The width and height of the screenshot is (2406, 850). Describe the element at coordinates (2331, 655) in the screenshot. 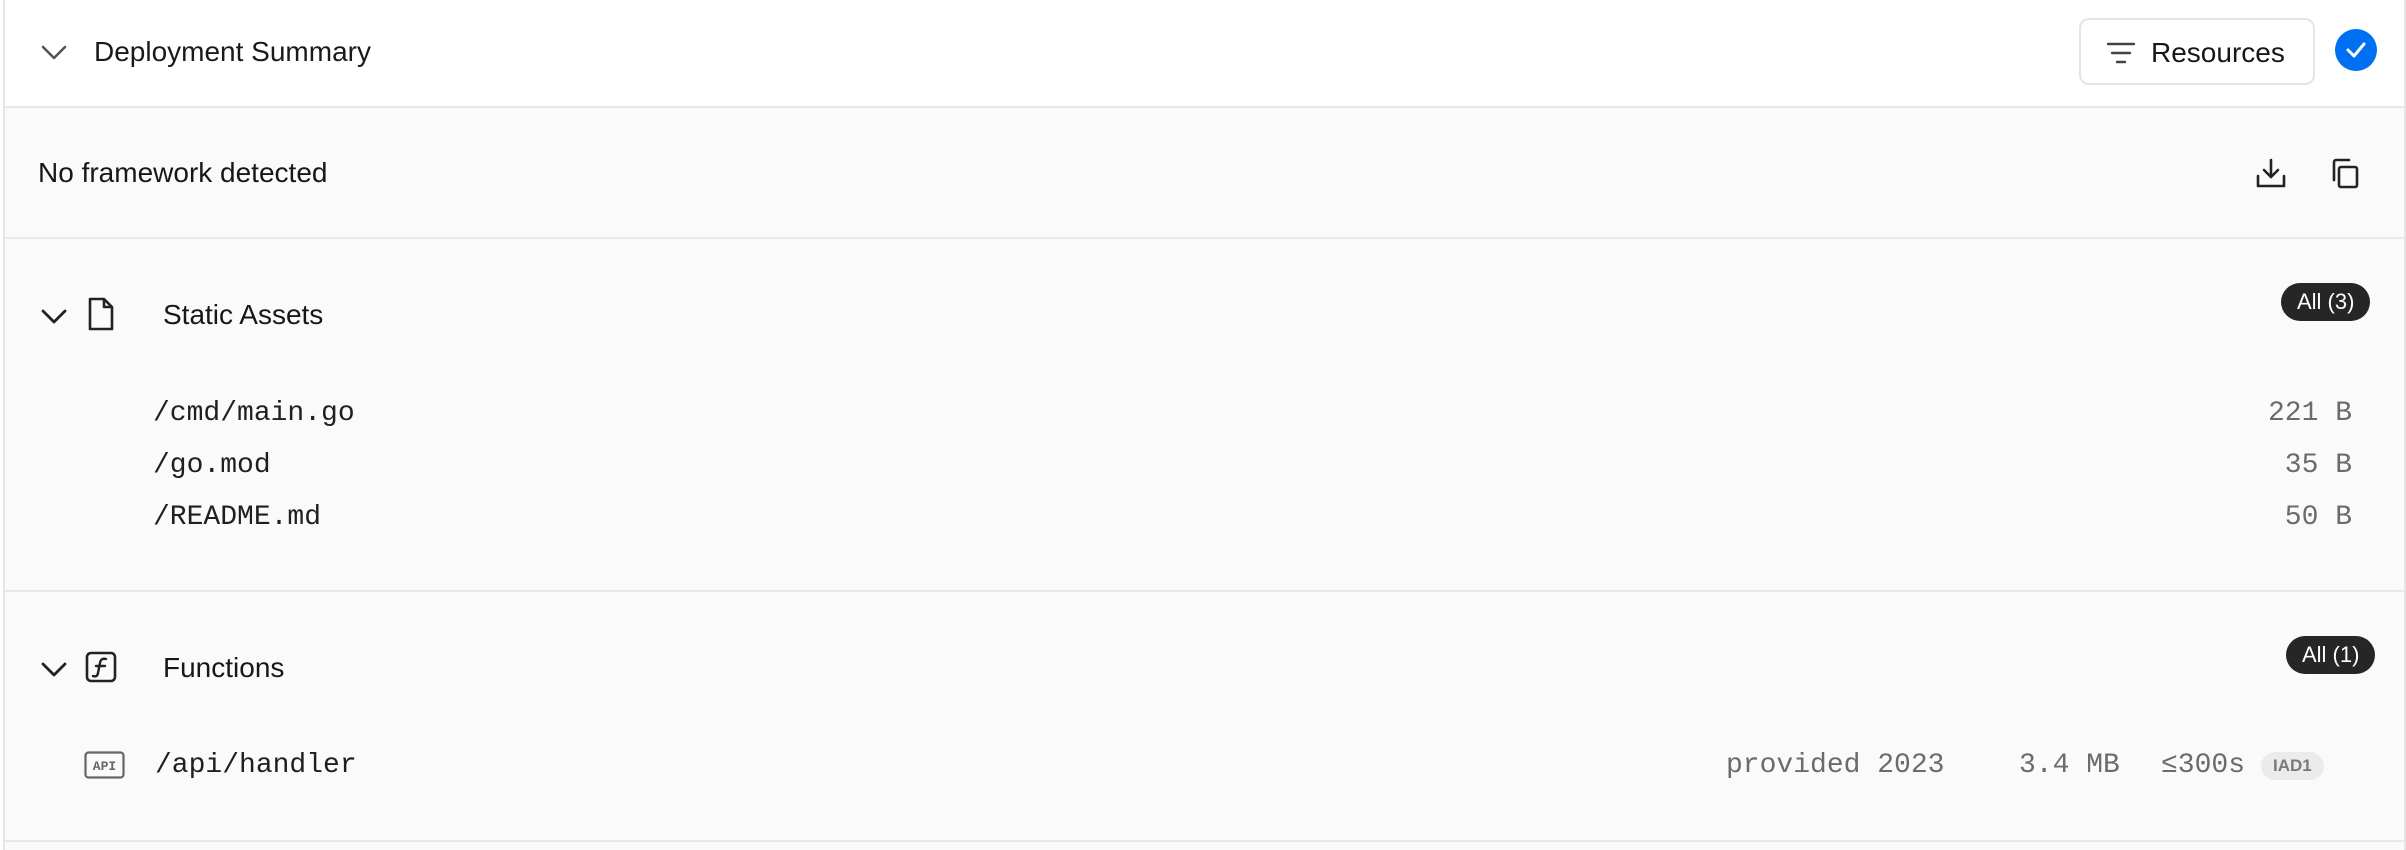

I see `functions-filter-badge: All (1)` at that location.